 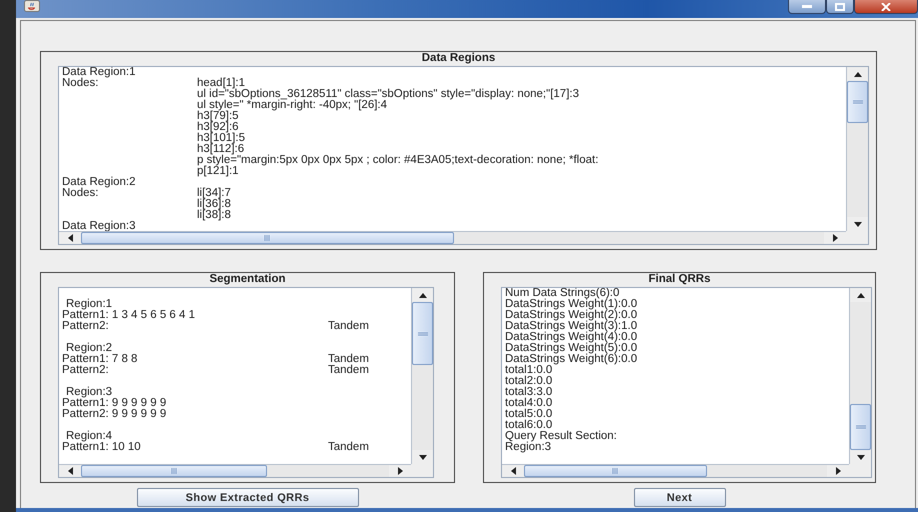 I want to click on node-line: li[38]:8, so click(x=214, y=215).